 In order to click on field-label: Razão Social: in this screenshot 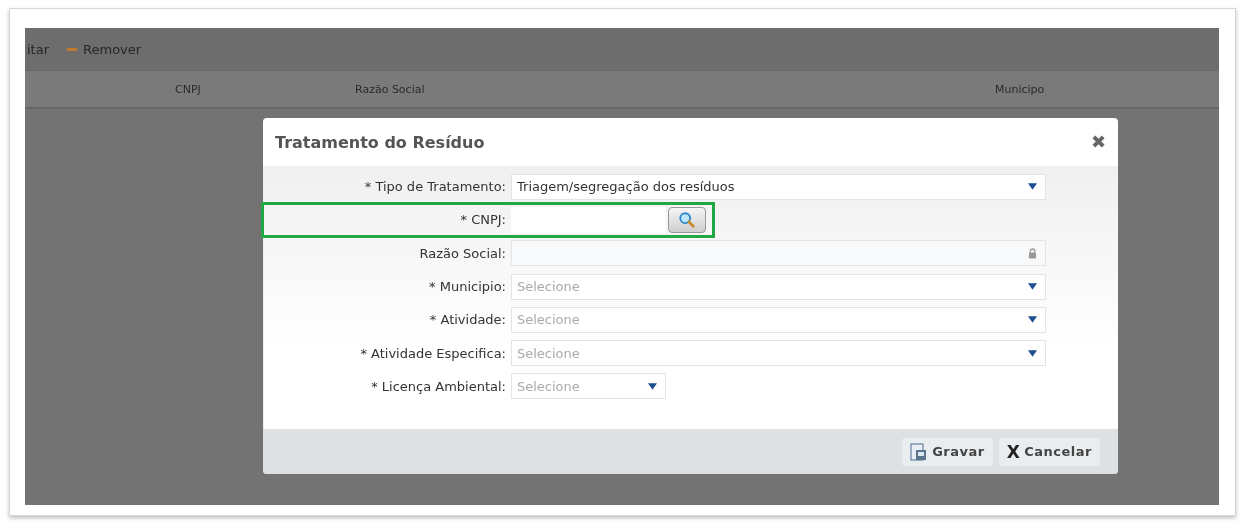, I will do `click(462, 253)`.